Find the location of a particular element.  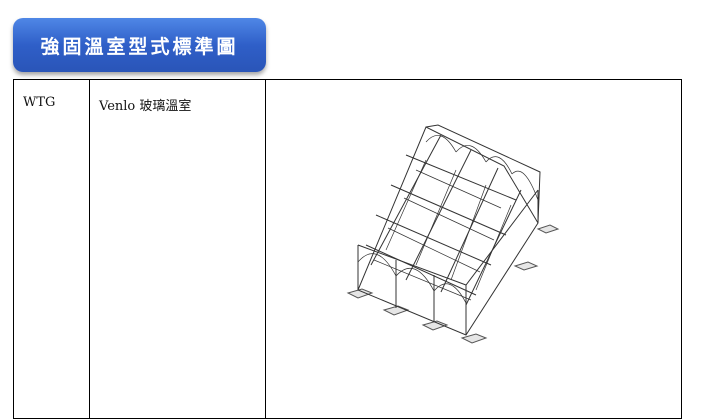

type-code: WTG is located at coordinates (39, 102).